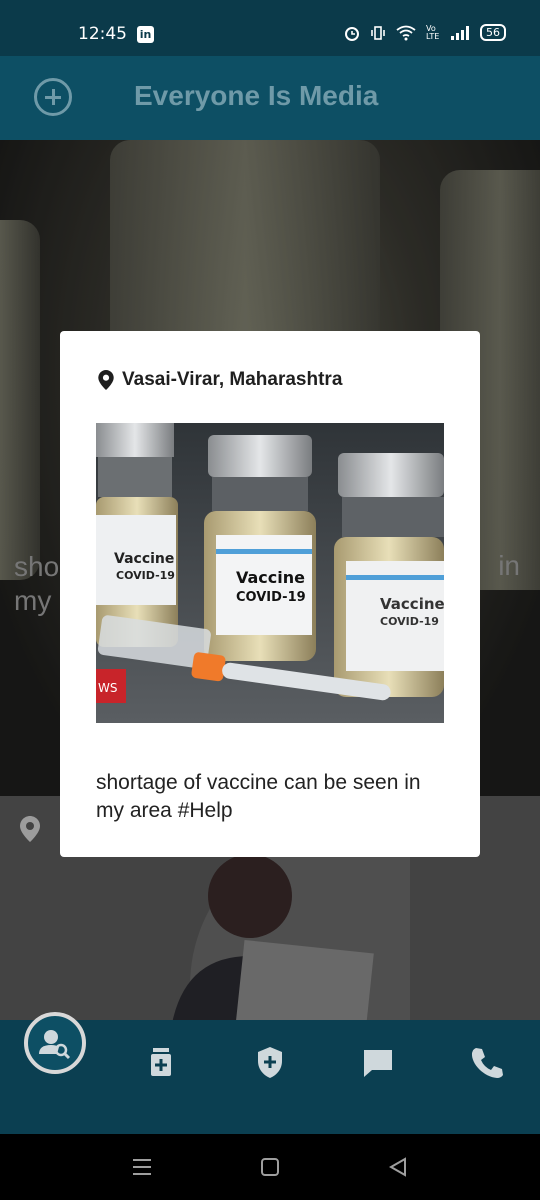  I want to click on back-icon, so click(398, 1167).